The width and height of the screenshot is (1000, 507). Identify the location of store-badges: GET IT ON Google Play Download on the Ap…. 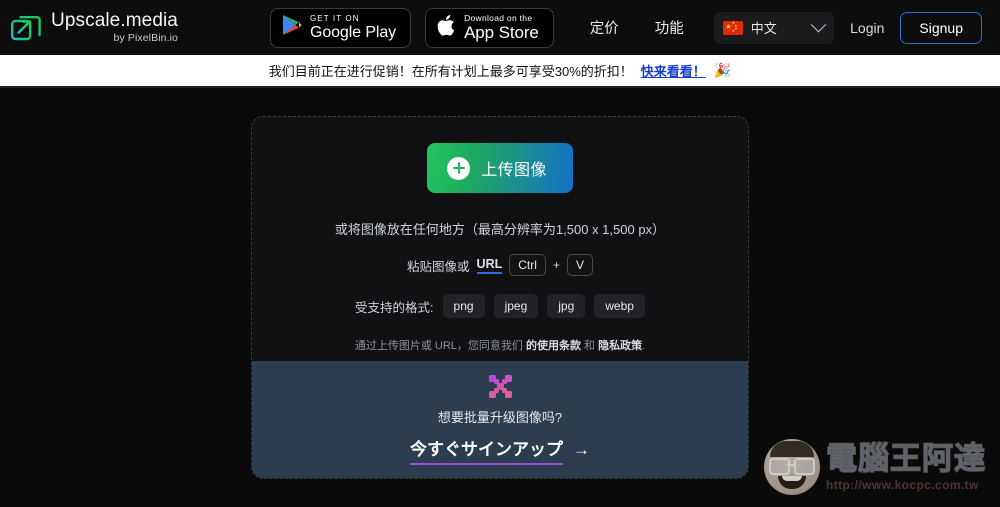
(411, 27).